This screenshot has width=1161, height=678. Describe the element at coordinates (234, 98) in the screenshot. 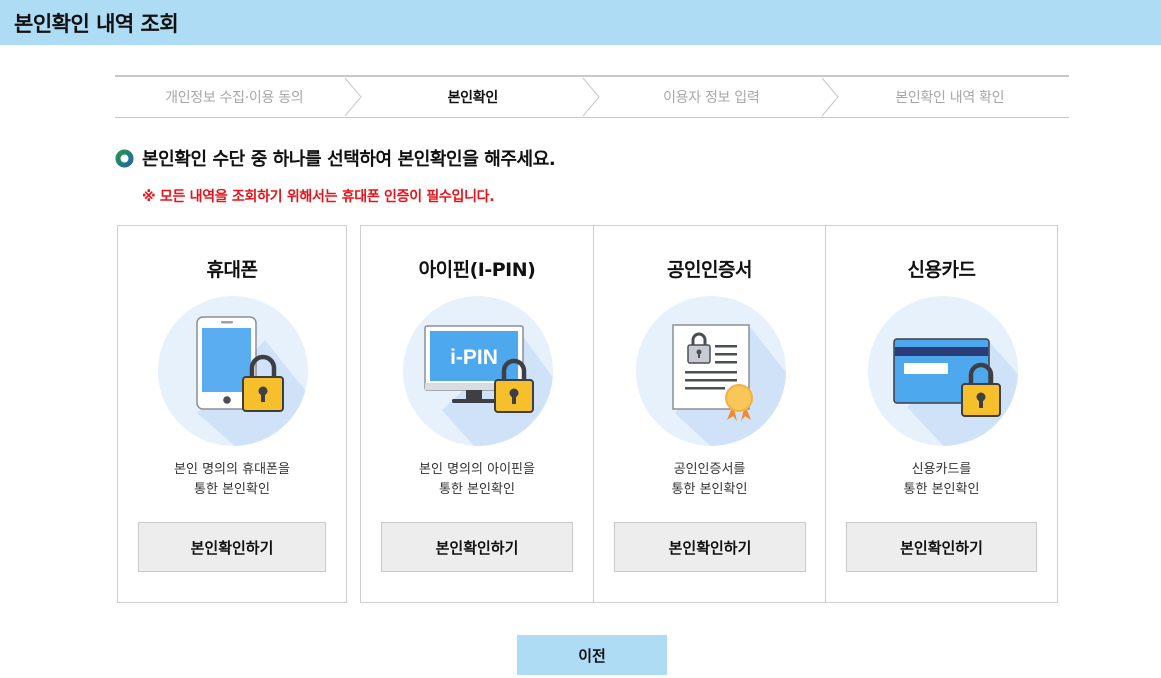

I see `step-label: 개인정보 수집·이용 동의` at that location.